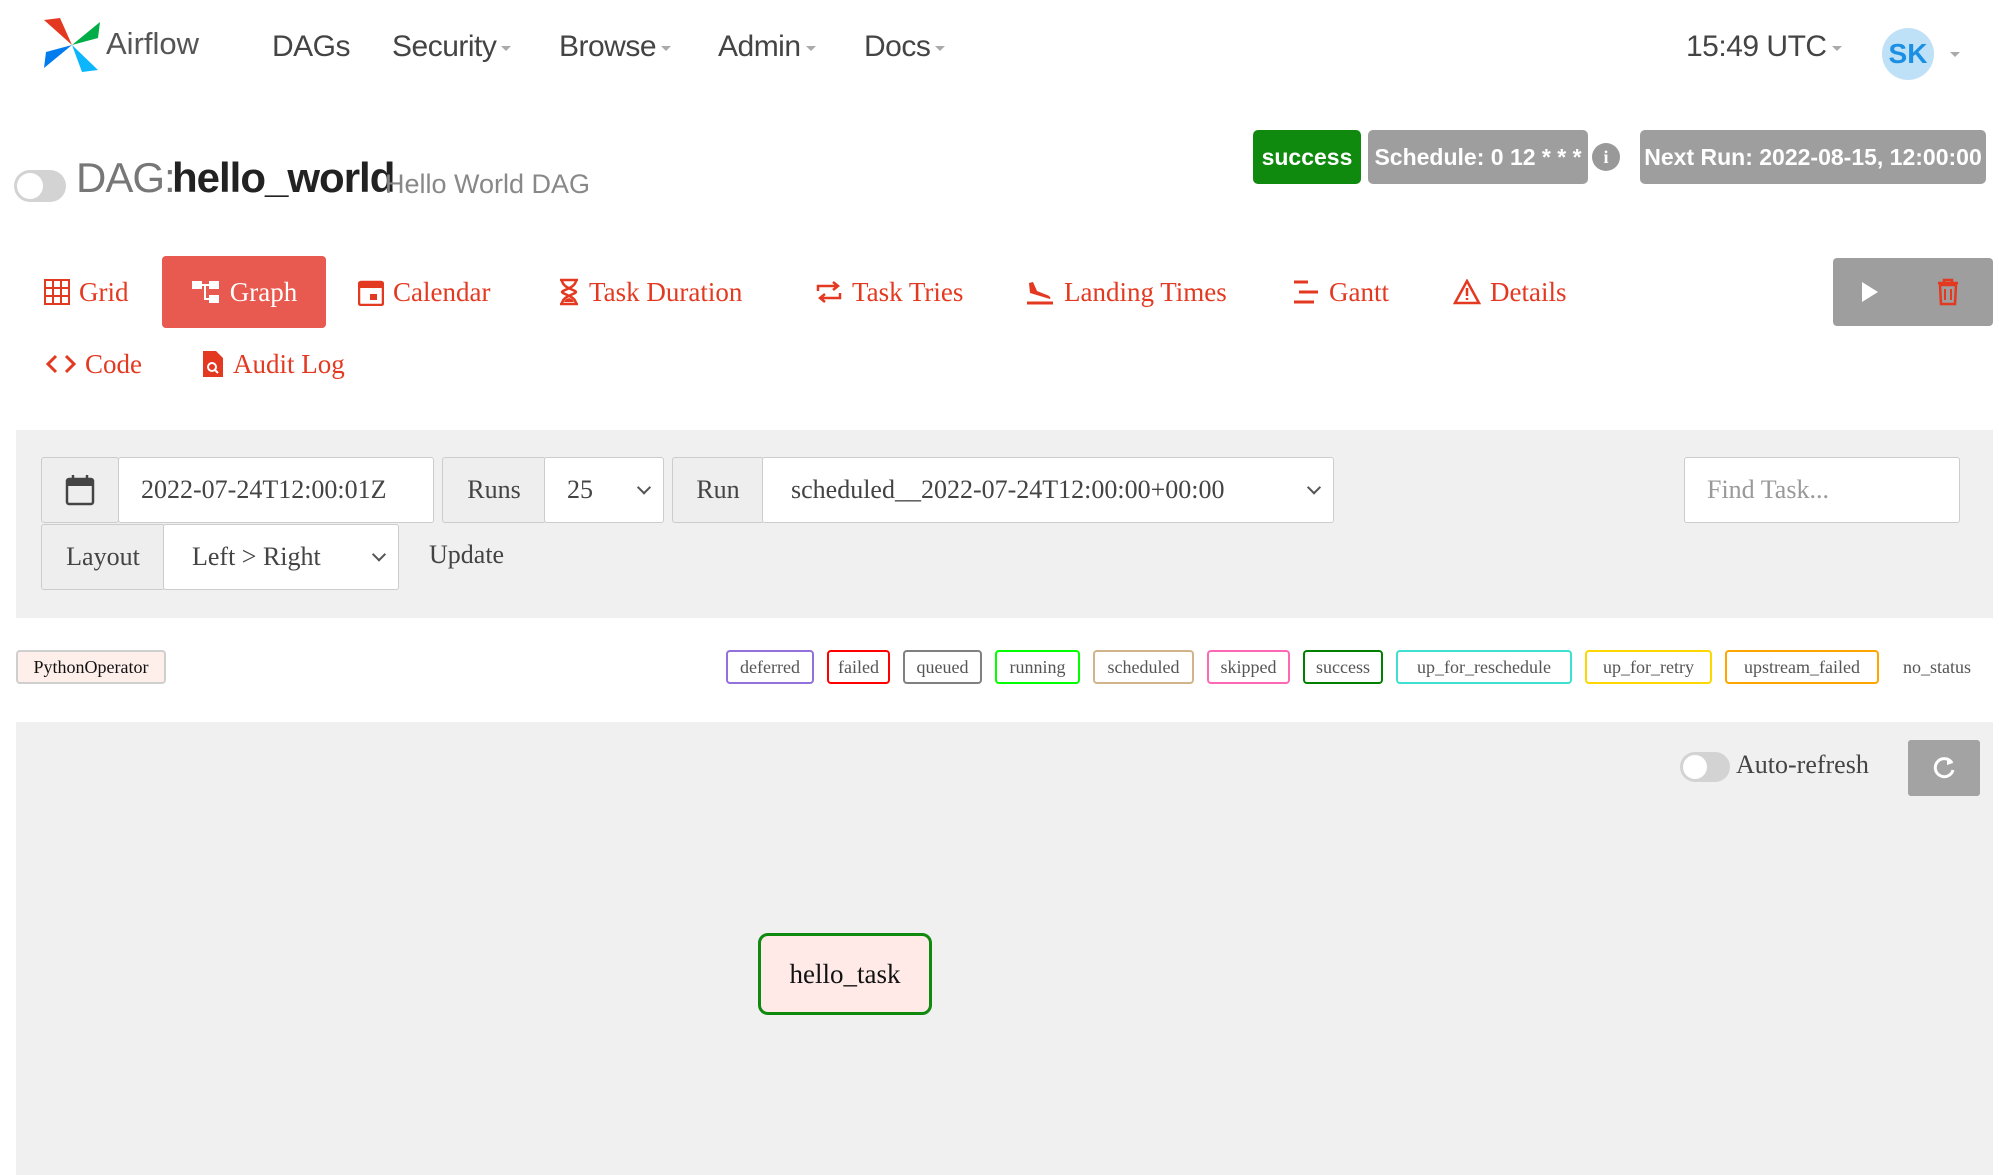  I want to click on tab-landing-times: Landing Times, so click(1126, 292).